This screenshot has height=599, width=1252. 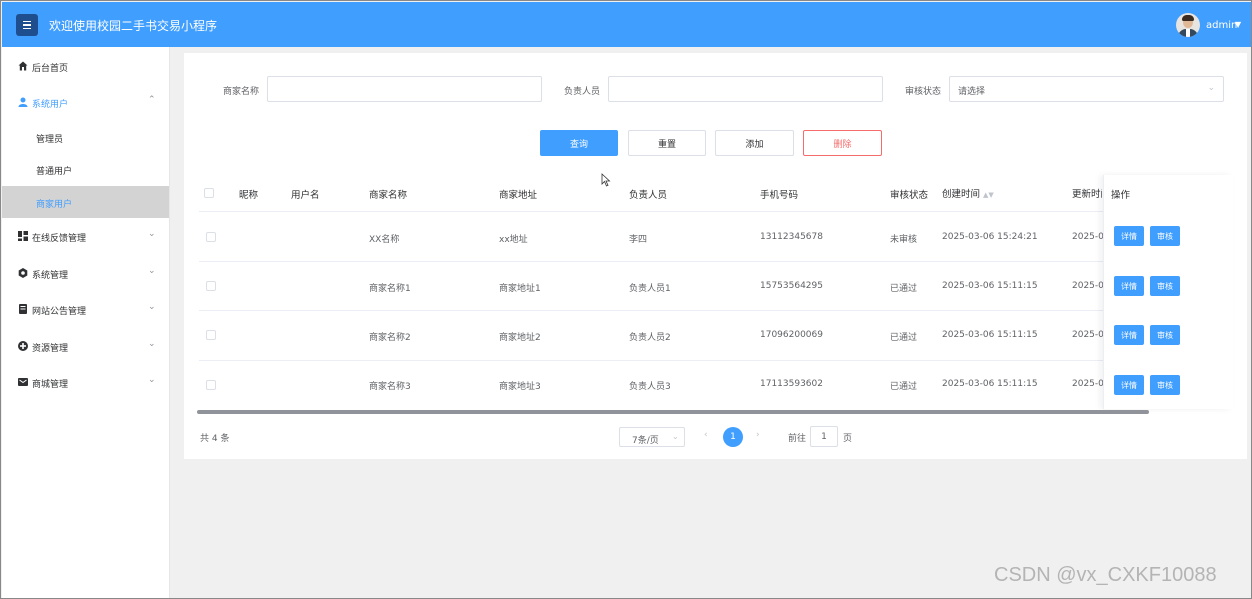 What do you see at coordinates (50, 349) in the screenshot?
I see `sidebar-item-label: 资源管理` at bounding box center [50, 349].